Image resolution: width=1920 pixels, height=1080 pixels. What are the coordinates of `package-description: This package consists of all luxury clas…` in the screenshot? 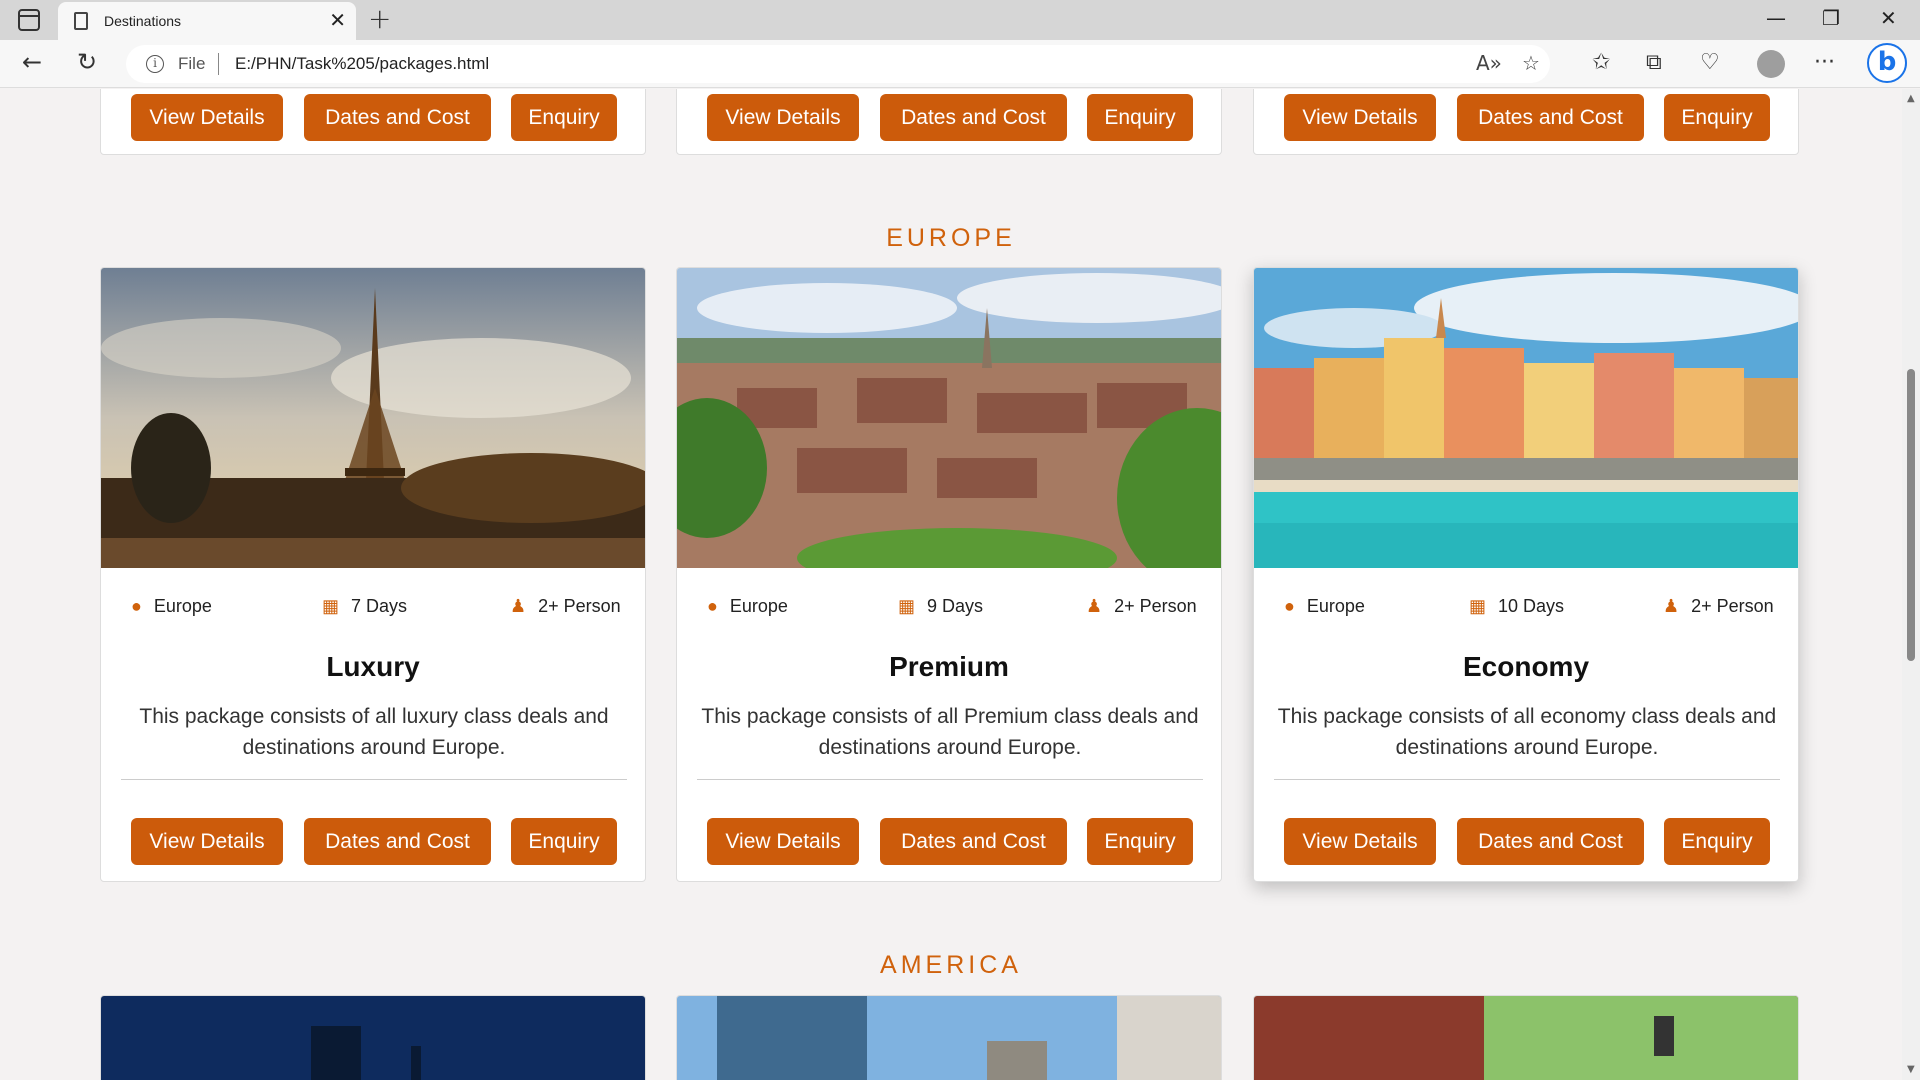 It's located at (374, 732).